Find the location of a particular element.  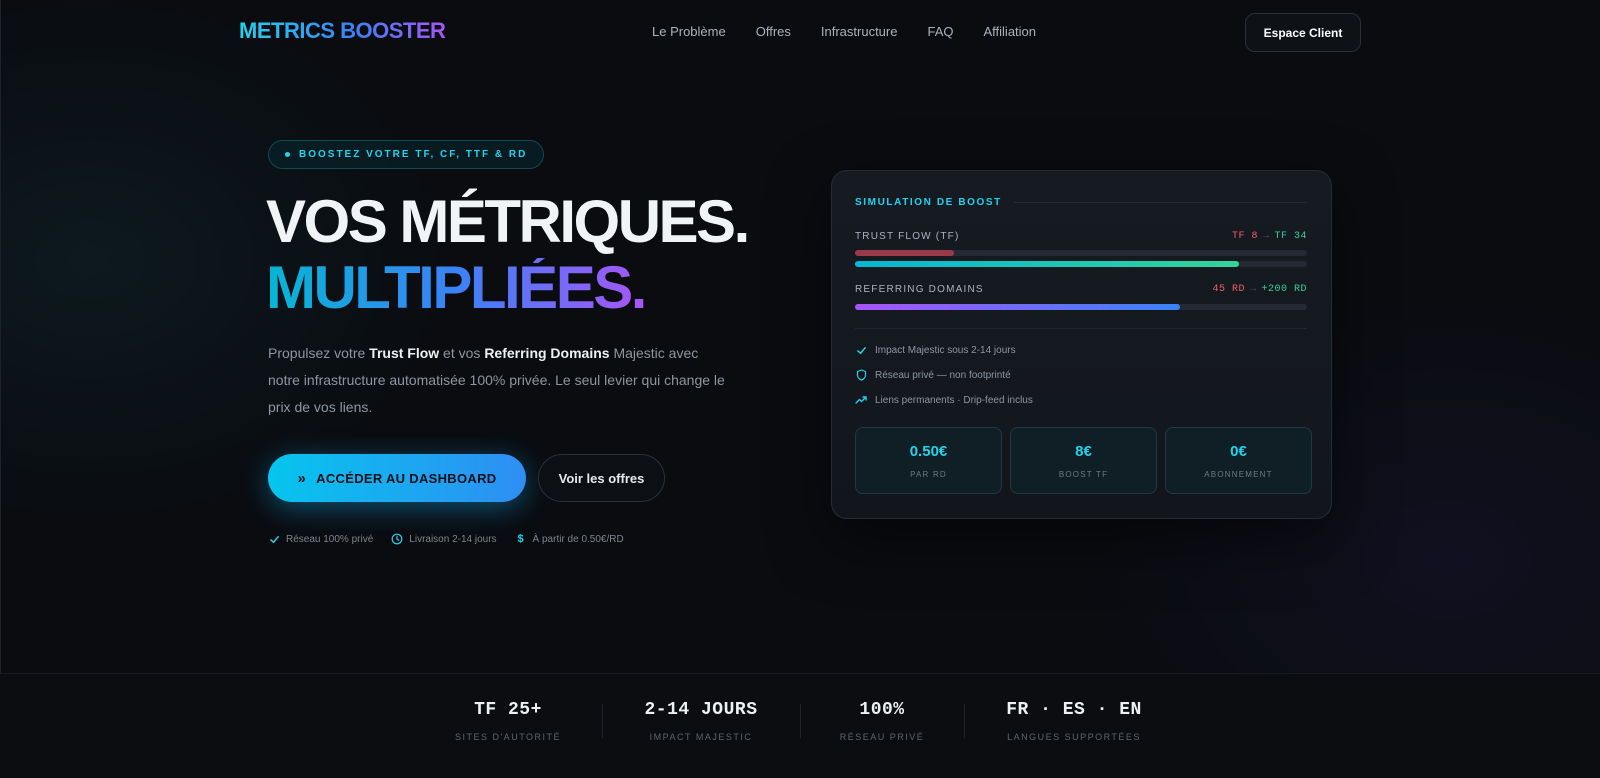

lead-text-1: Propulsez votre is located at coordinates (319, 353).